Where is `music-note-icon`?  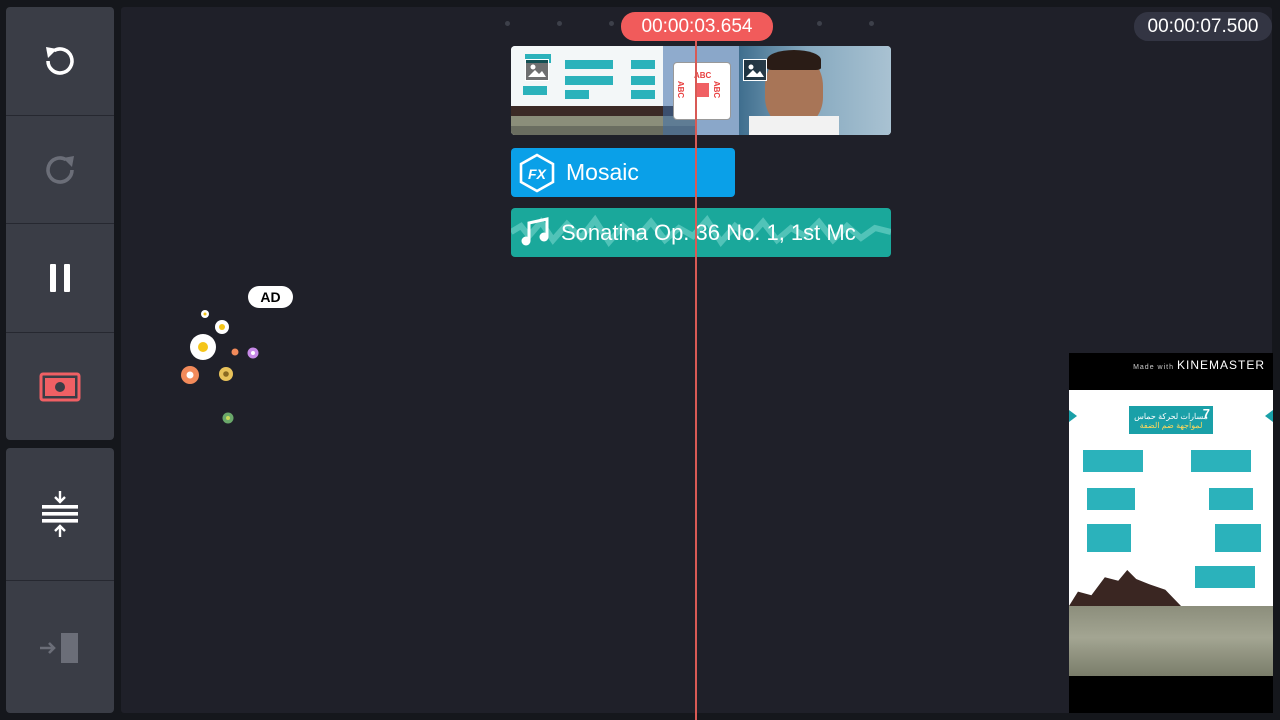 music-note-icon is located at coordinates (535, 230).